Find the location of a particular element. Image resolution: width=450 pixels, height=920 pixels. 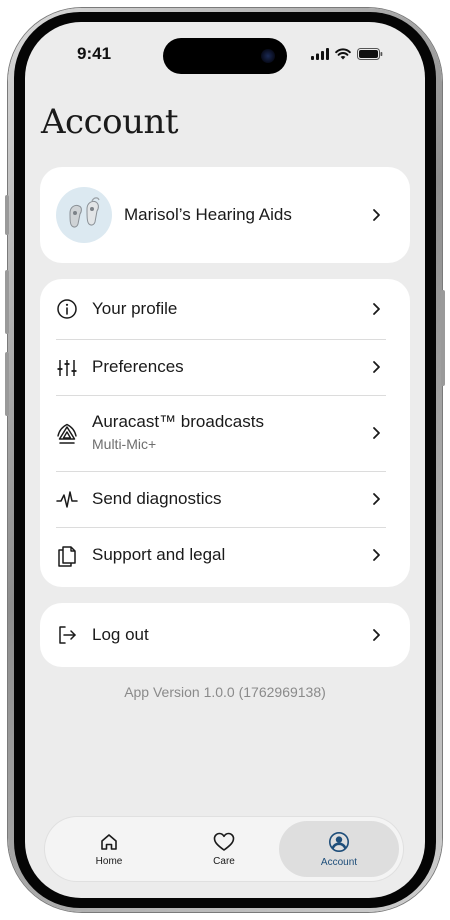

menu-item-label: Preferences is located at coordinates (138, 366).